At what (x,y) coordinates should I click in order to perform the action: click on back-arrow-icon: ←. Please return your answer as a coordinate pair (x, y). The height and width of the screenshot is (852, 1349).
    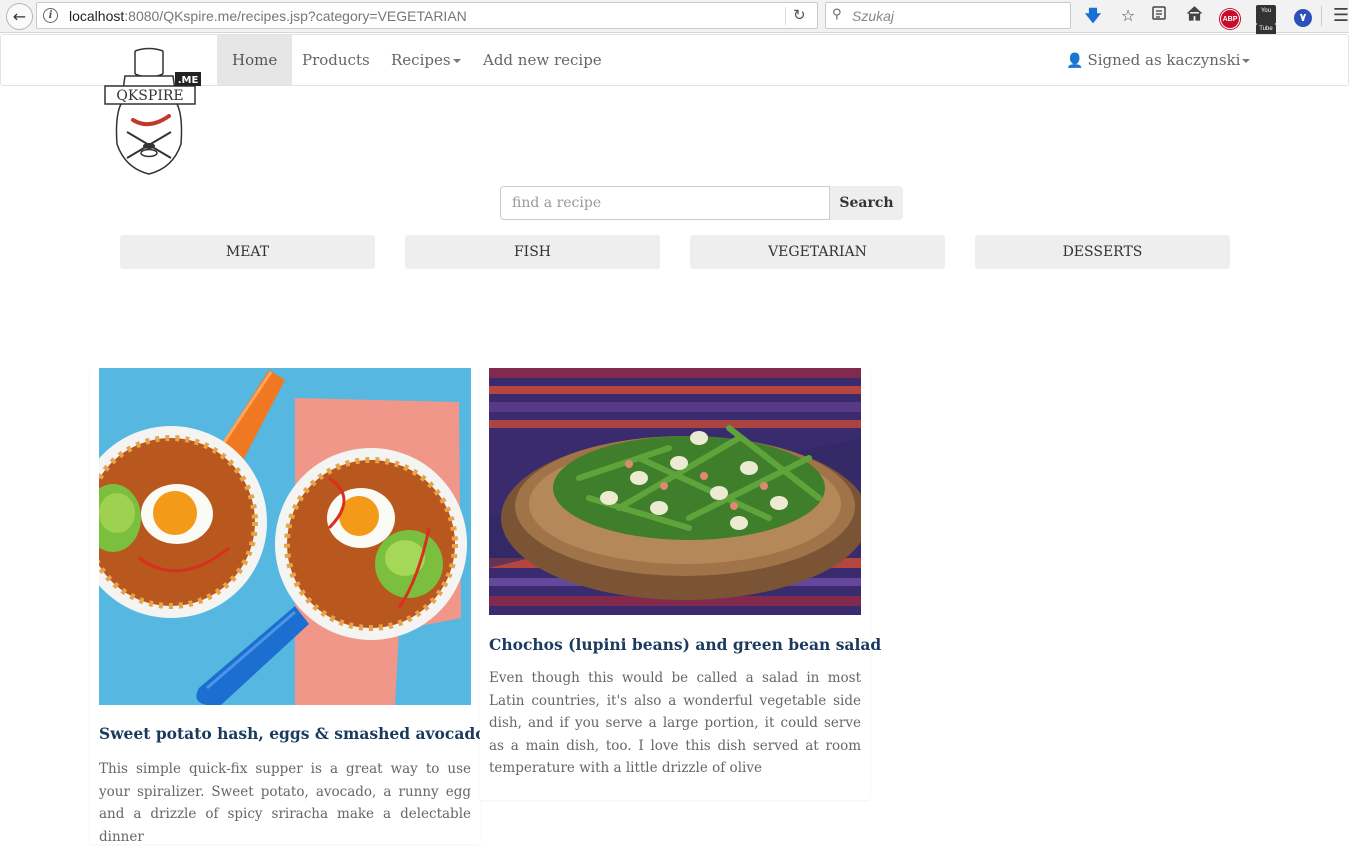
    Looking at the image, I should click on (19, 16).